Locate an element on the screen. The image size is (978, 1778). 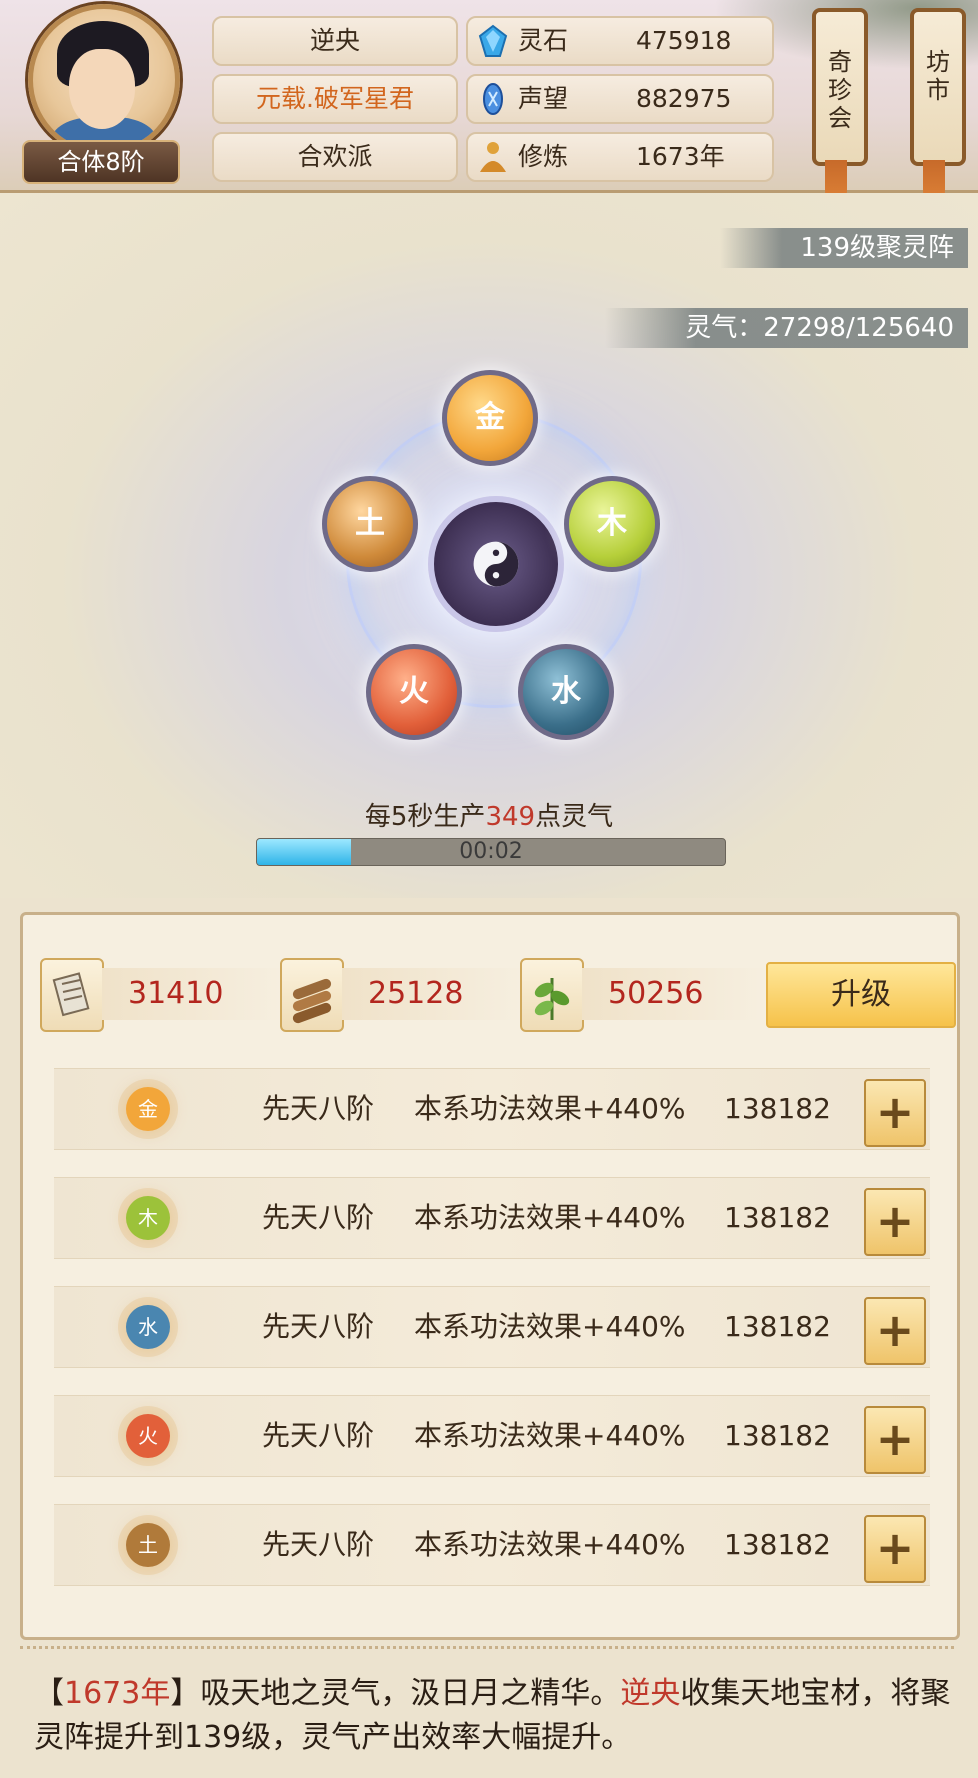
progress-timer: 00:02 is located at coordinates (491, 851).